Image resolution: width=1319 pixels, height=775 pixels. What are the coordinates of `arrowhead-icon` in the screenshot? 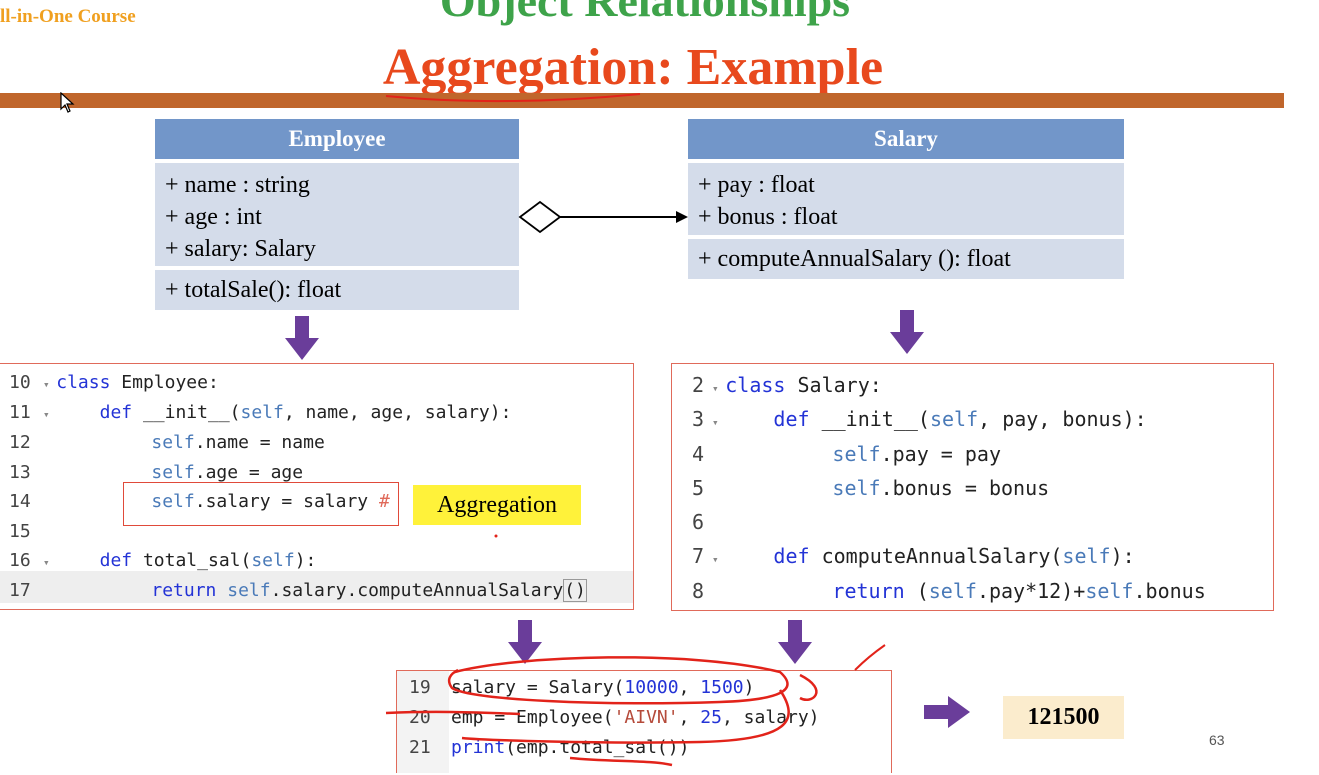 It's located at (682, 217).